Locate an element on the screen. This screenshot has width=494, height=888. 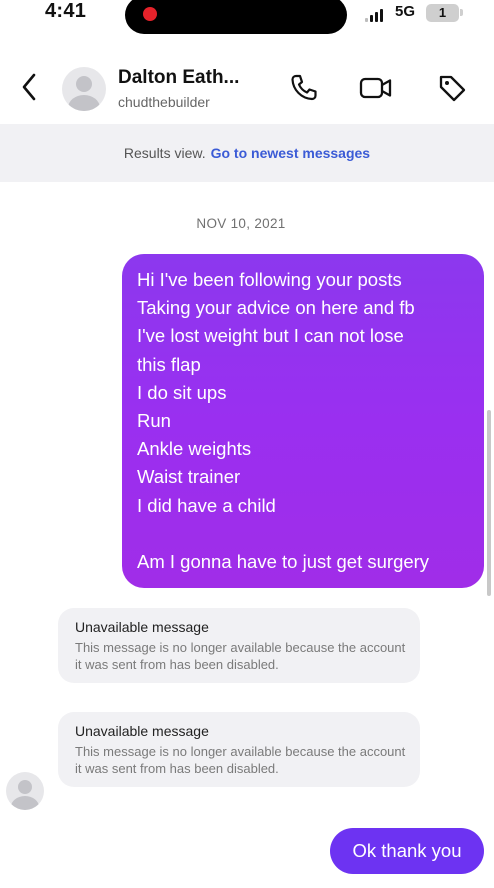
avatar is located at coordinates (84, 89).